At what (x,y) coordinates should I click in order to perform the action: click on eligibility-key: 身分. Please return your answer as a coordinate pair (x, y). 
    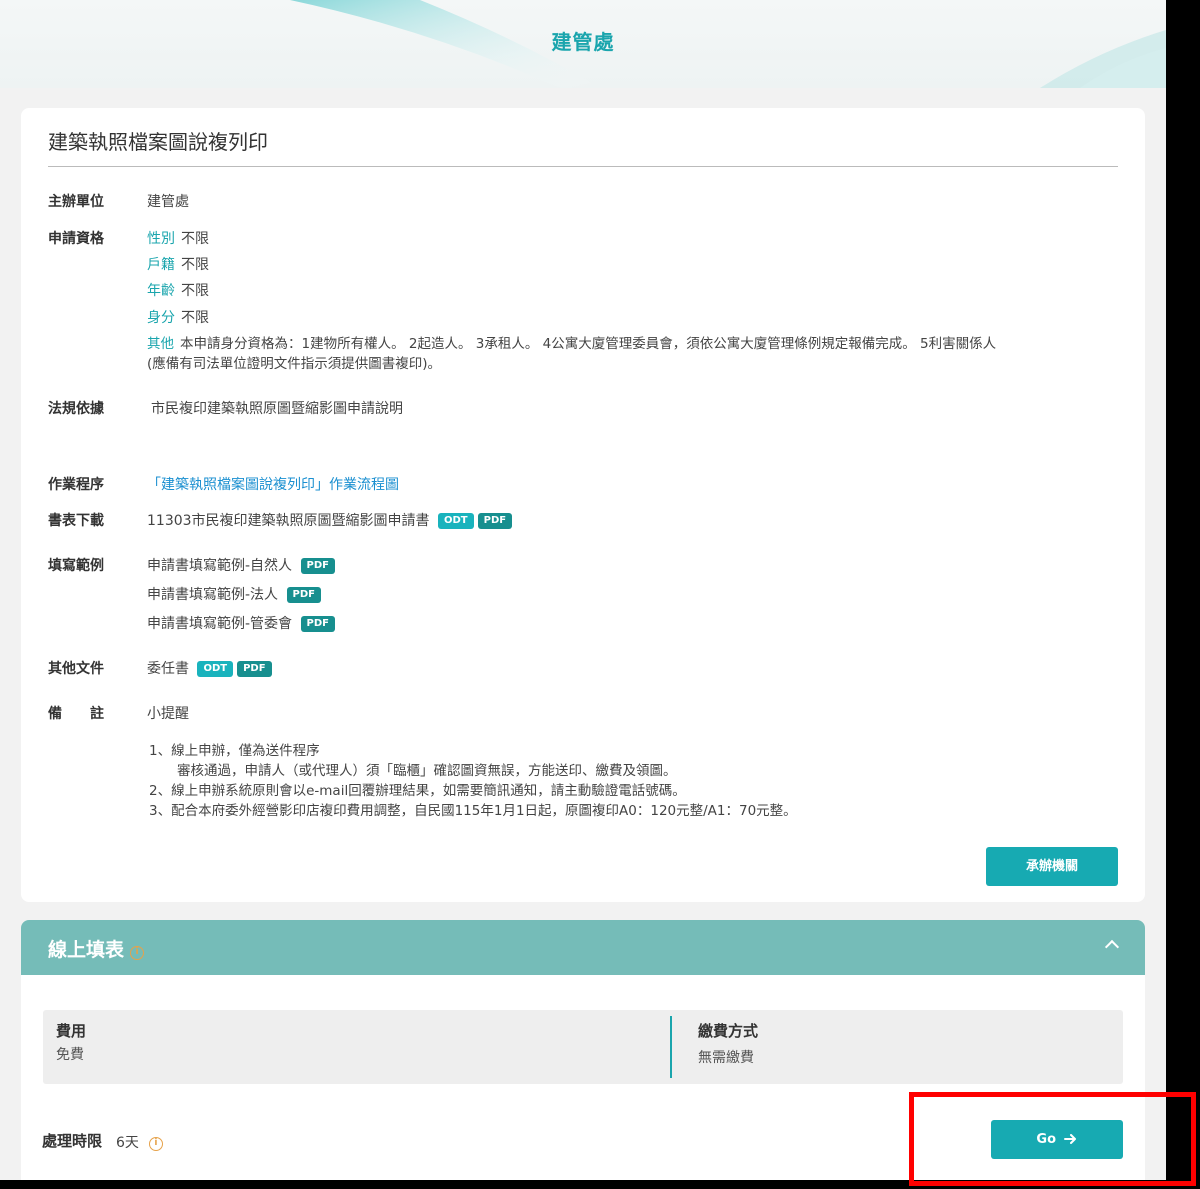
    Looking at the image, I should click on (161, 318).